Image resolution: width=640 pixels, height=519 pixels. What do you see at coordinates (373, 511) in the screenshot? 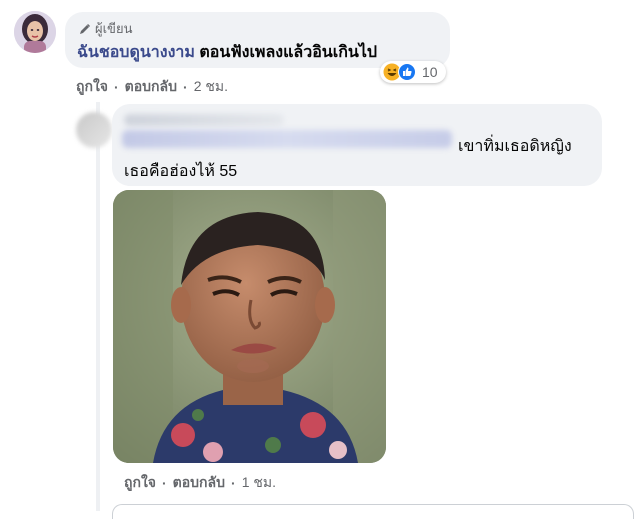
I see `reply-composer` at bounding box center [373, 511].